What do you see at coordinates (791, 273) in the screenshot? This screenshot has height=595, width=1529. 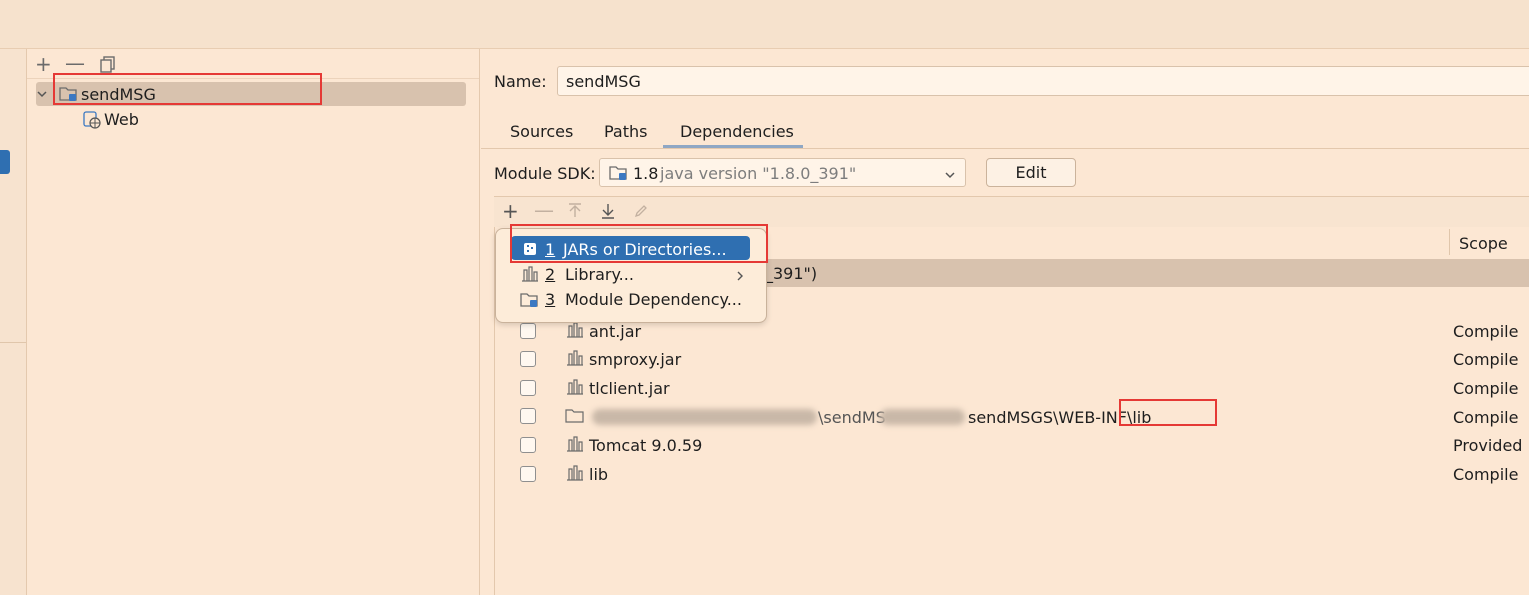 I see `sdk-row-text: _391")` at bounding box center [791, 273].